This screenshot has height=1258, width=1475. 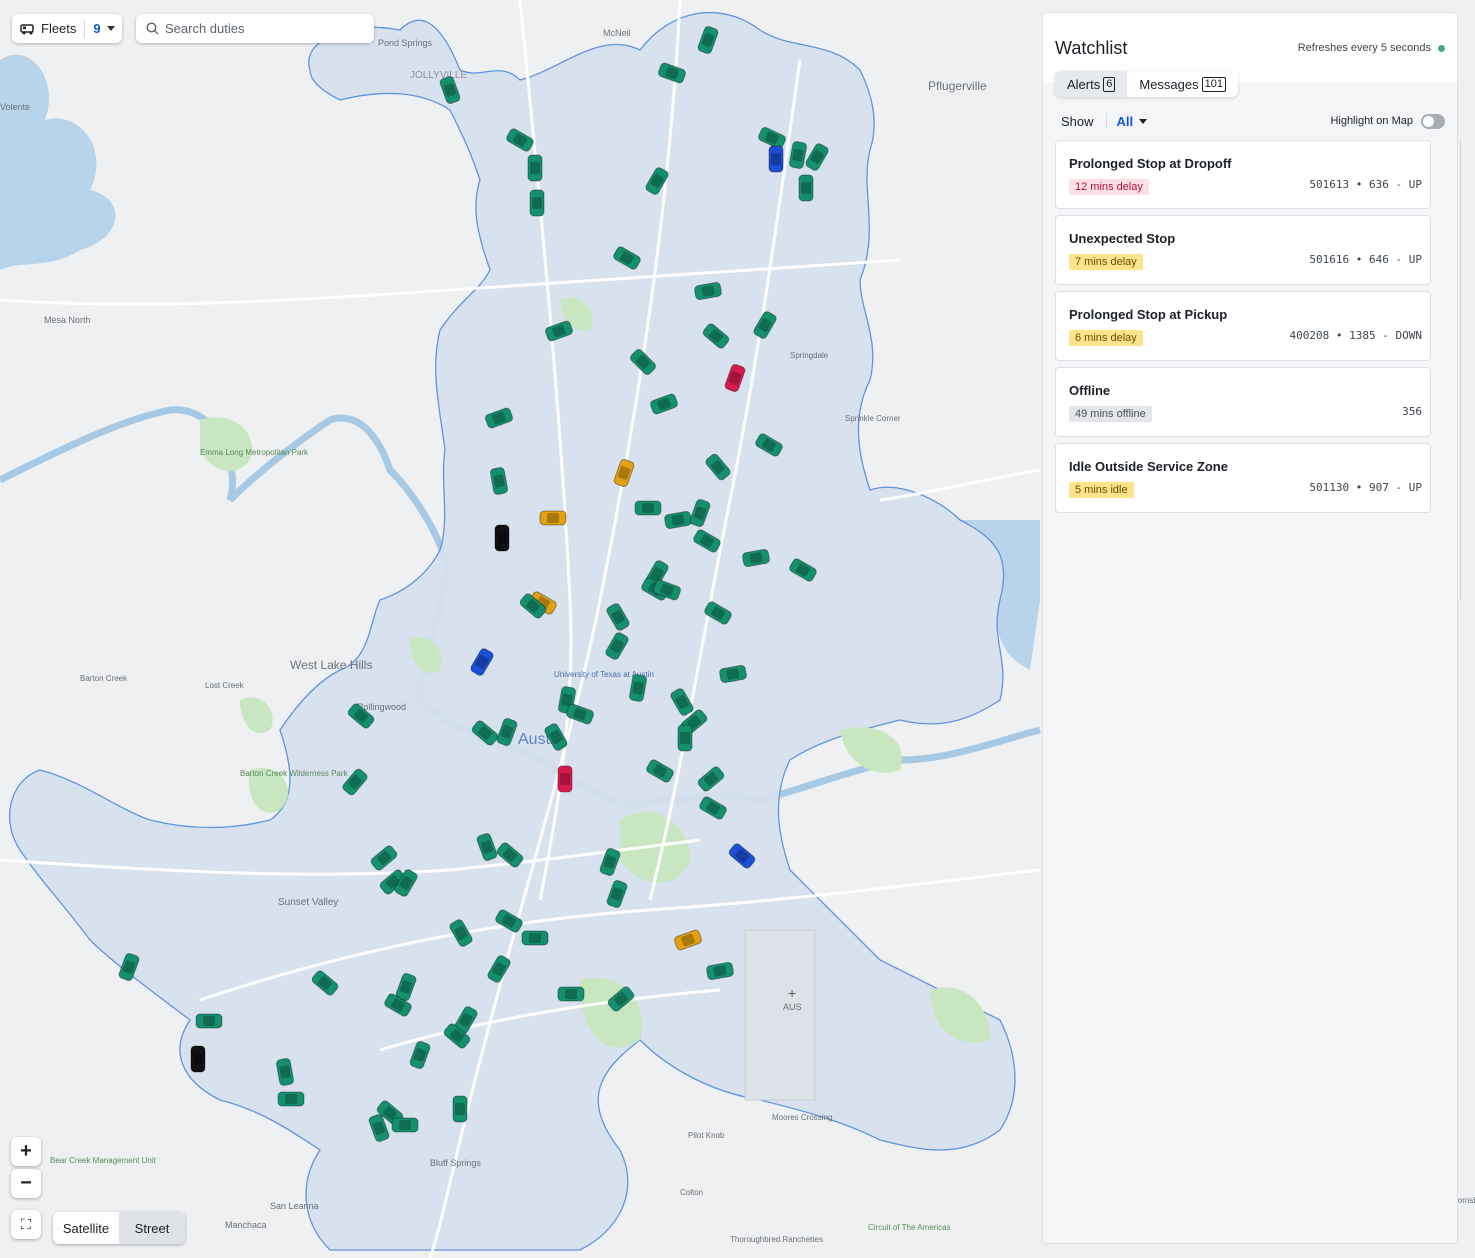 What do you see at coordinates (1109, 84) in the screenshot?
I see `tab-count-badge: 6` at bounding box center [1109, 84].